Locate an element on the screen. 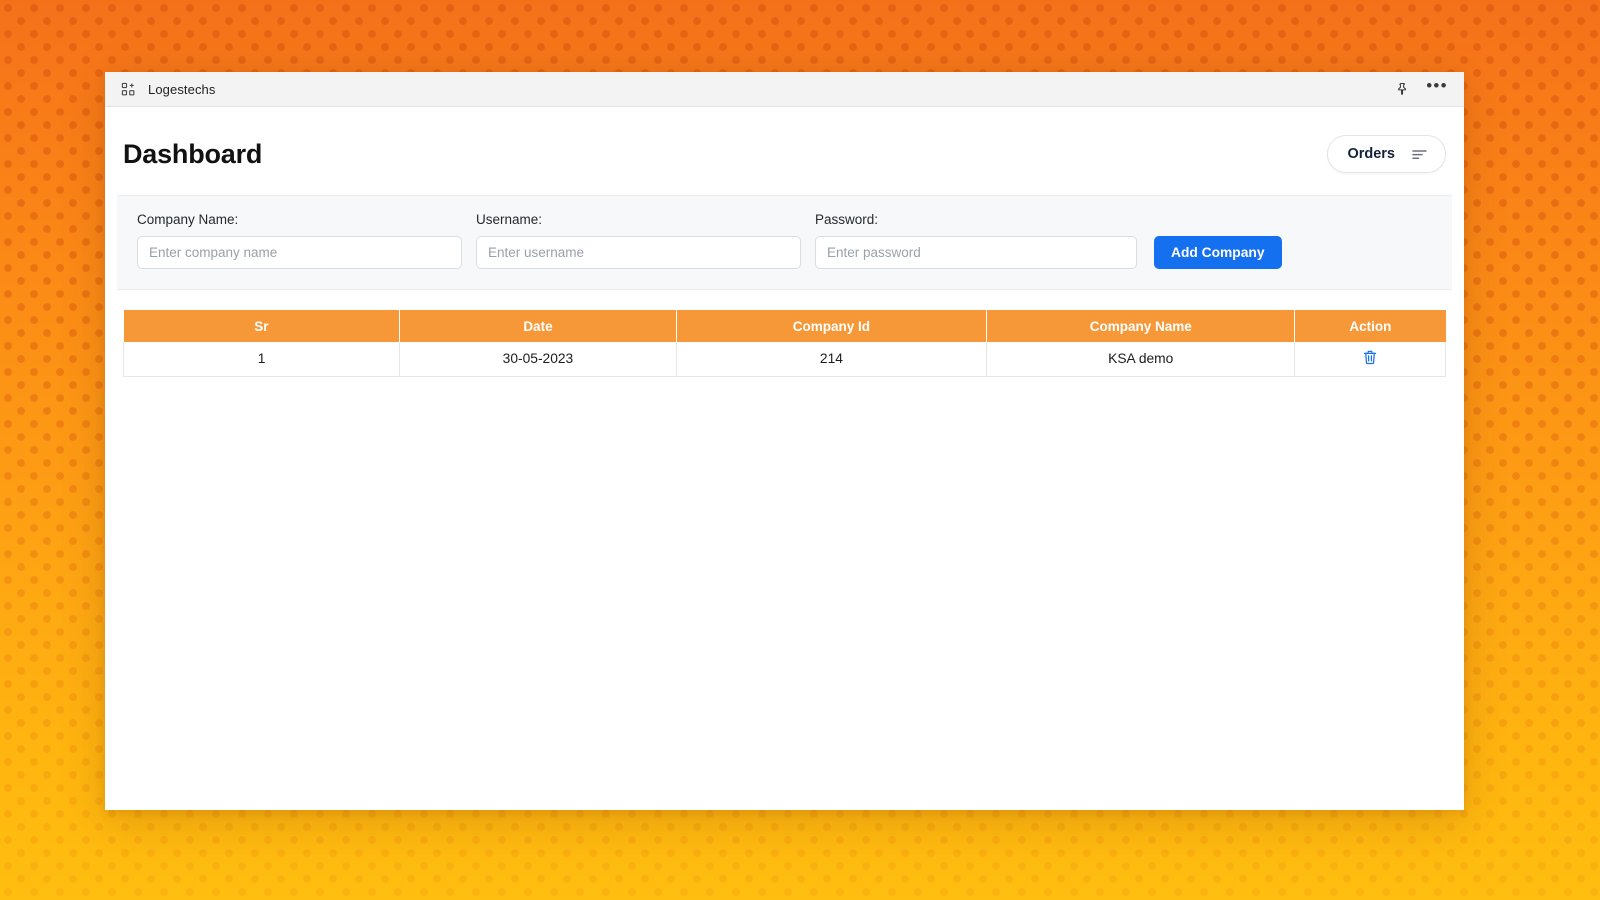  cell-date: 30-05-2023 is located at coordinates (538, 359).